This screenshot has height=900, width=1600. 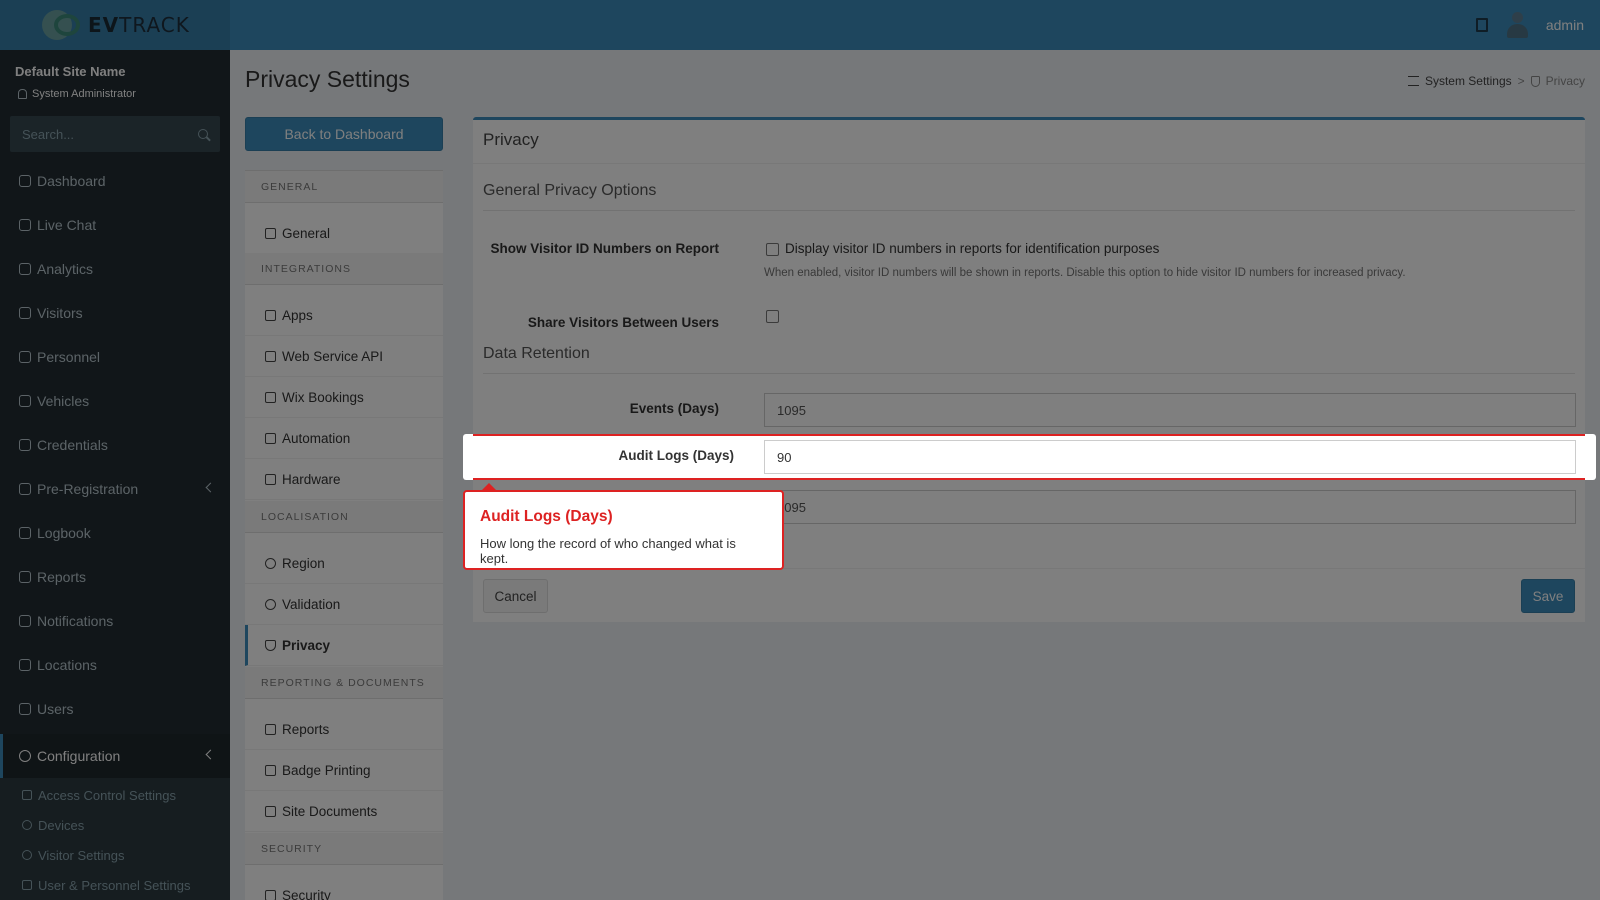 I want to click on audit-logs-label: Audit Logs (Days), so click(x=676, y=455).